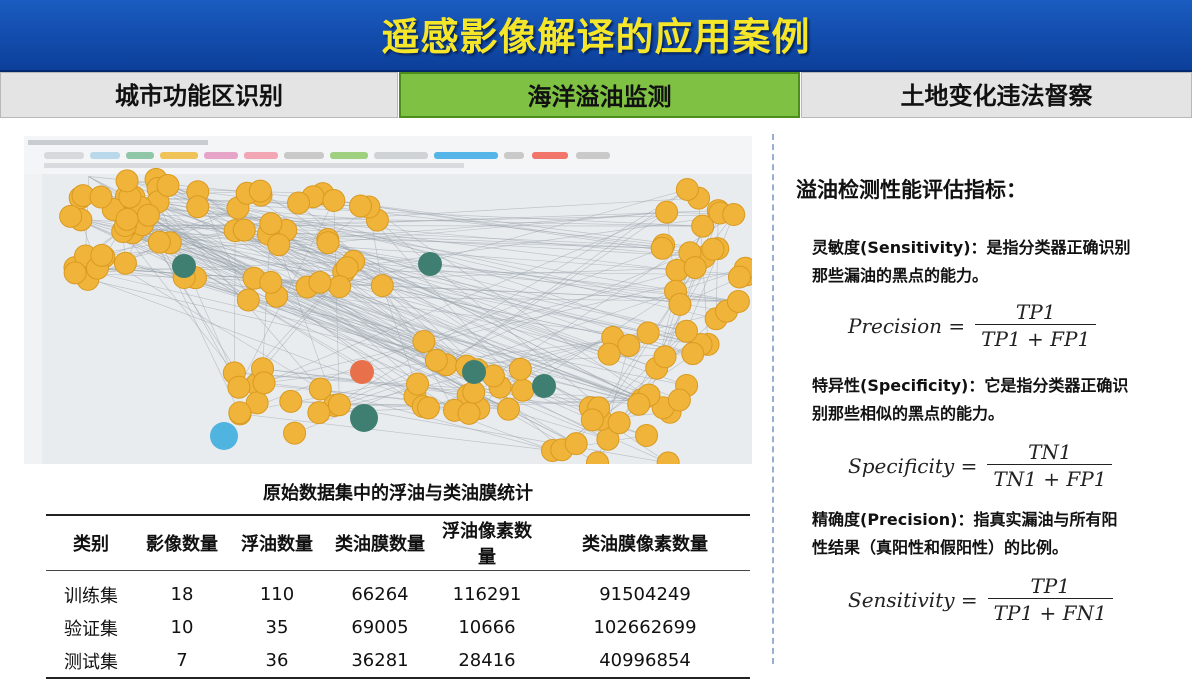 This screenshot has width=1192, height=679. What do you see at coordinates (91, 596) in the screenshot?
I see `table-cell: 训练集` at bounding box center [91, 596].